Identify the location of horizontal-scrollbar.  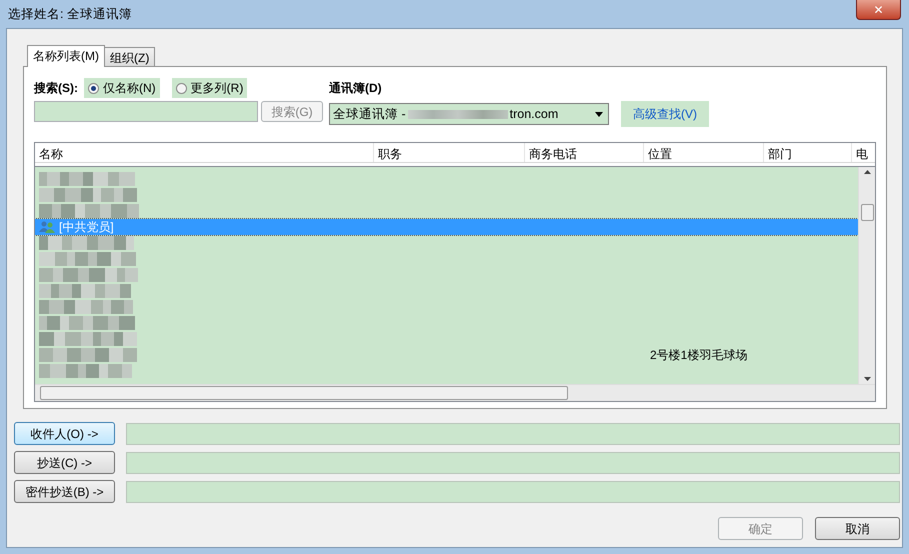
(455, 392).